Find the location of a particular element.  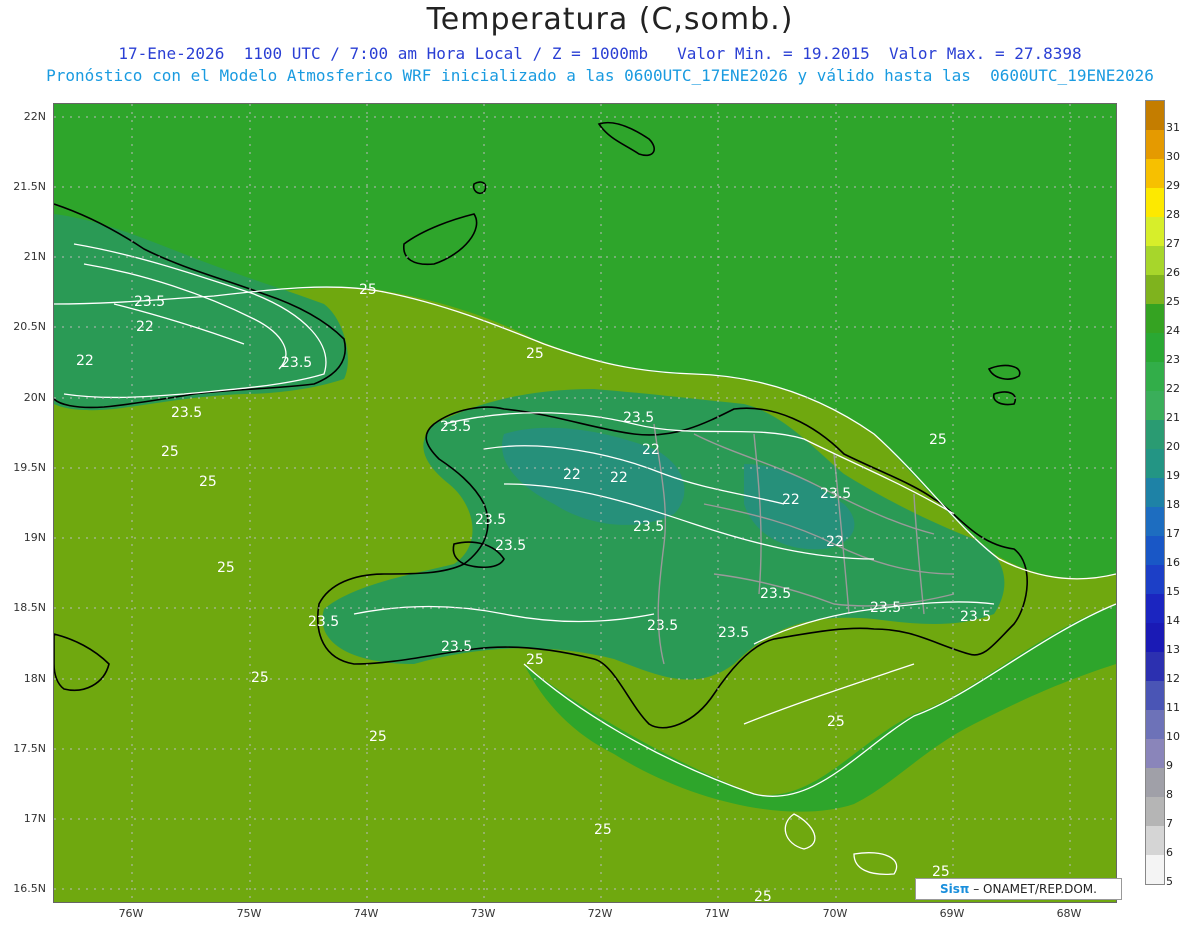

color-legend is located at coordinates (1155, 492).